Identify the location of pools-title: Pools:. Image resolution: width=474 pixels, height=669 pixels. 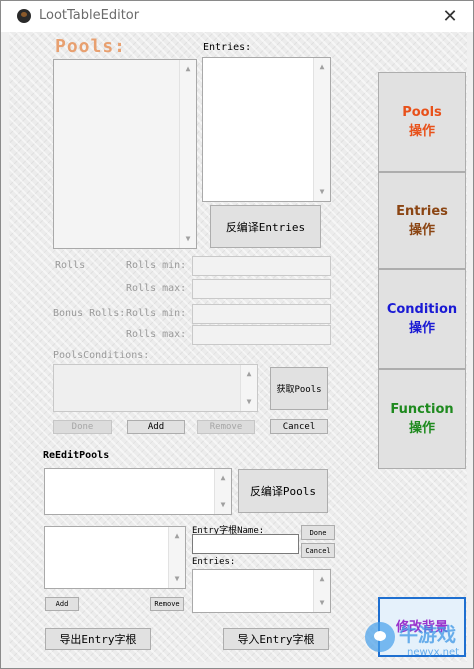
(91, 46).